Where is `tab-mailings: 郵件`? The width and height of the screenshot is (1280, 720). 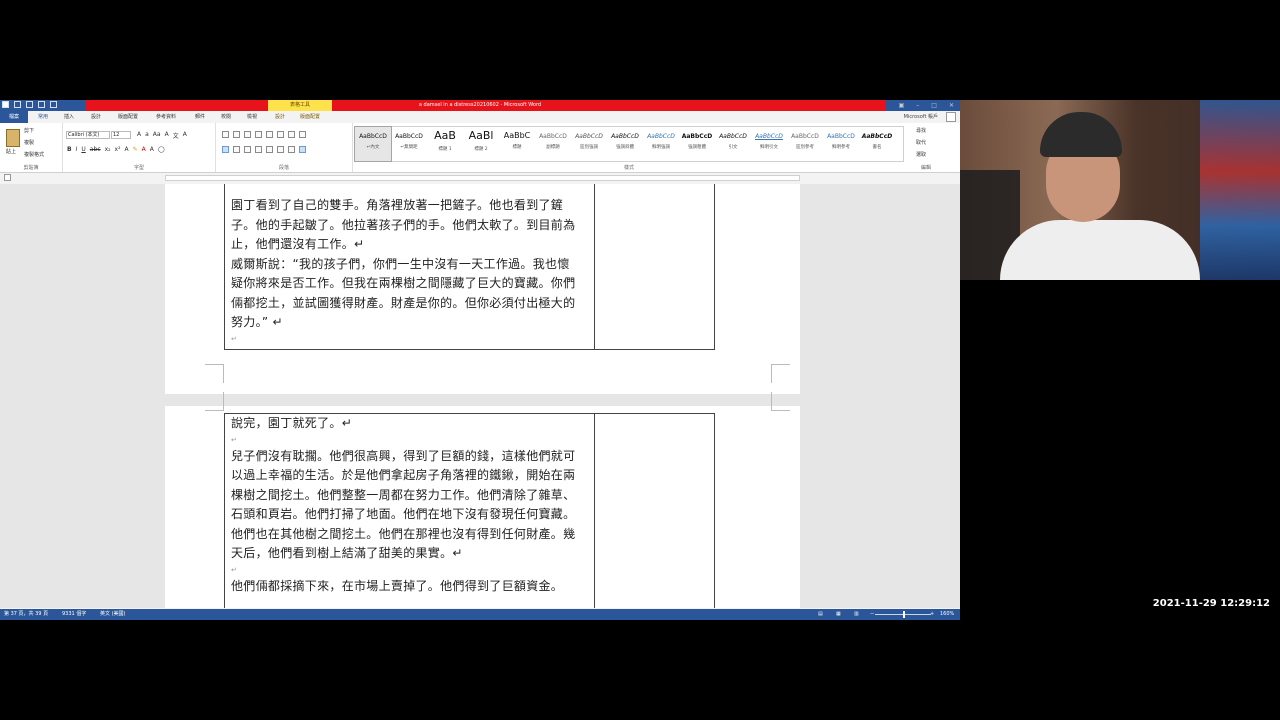
tab-mailings: 郵件 is located at coordinates (200, 117).